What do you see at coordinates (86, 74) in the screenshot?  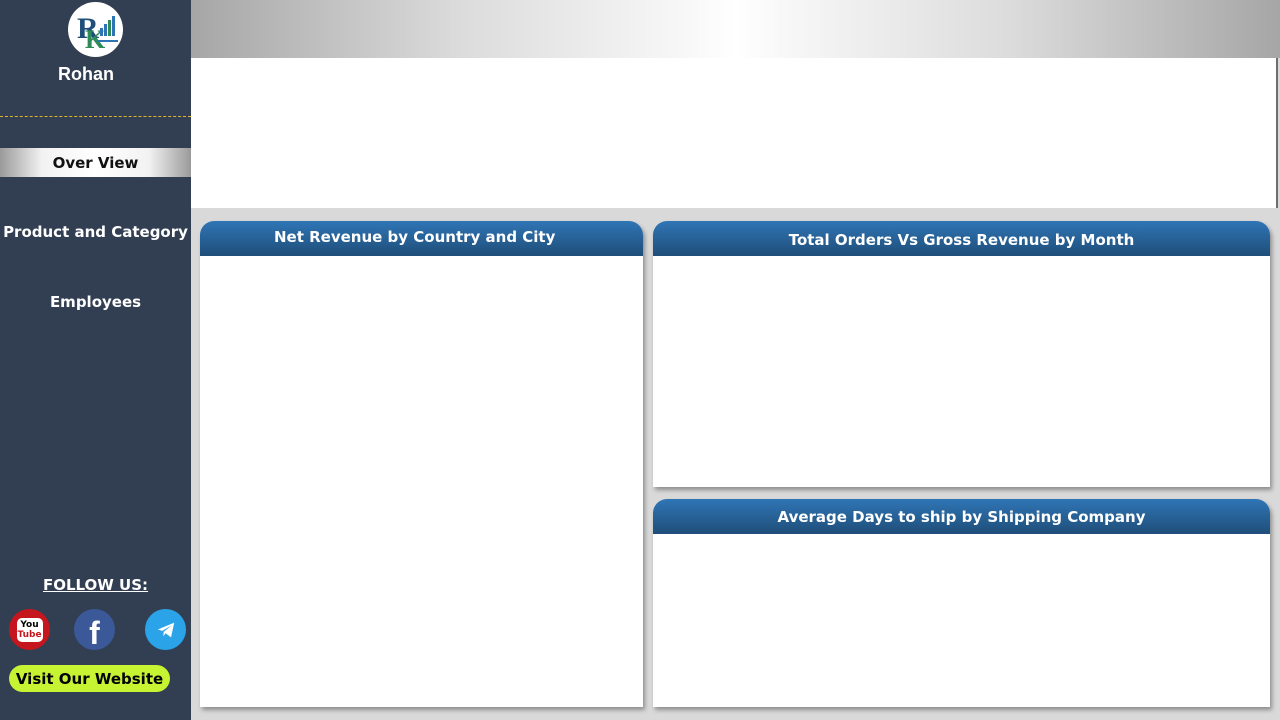 I see `user-name: Rohan` at bounding box center [86, 74].